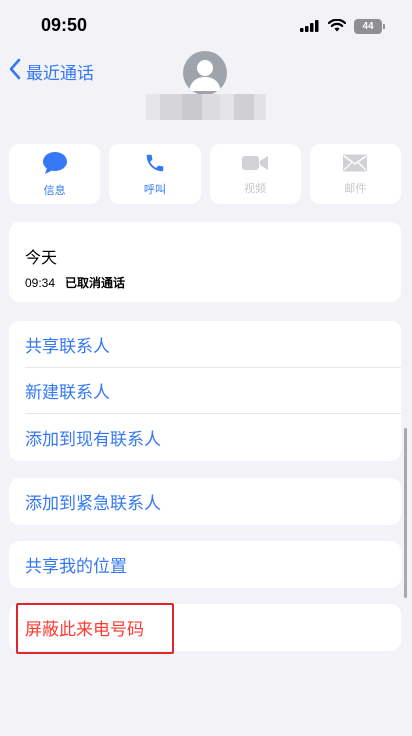 The height and width of the screenshot is (736, 412). I want to click on message-button: 信息, so click(55, 174).